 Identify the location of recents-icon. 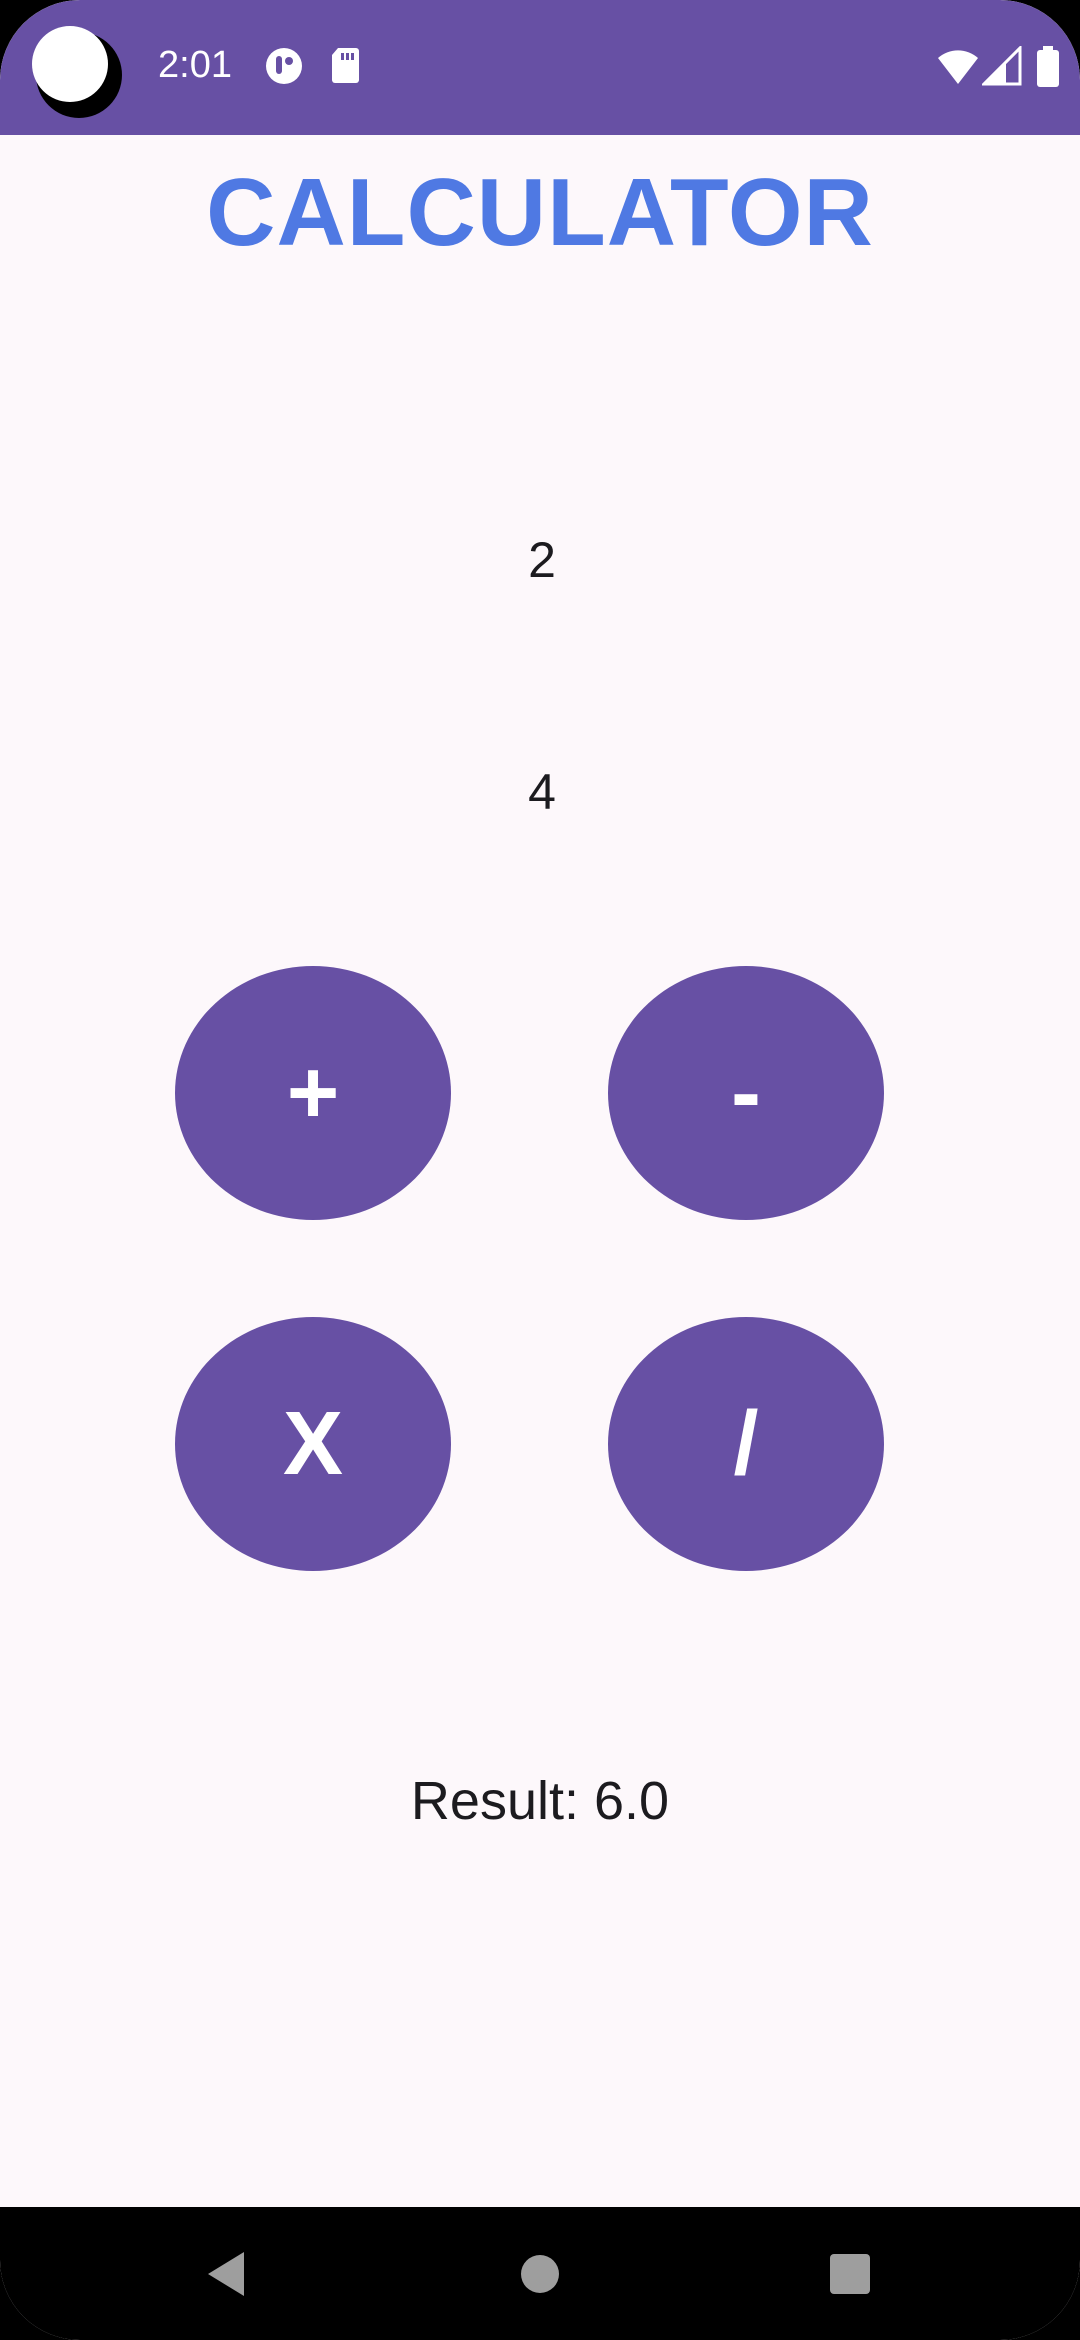
(850, 2273).